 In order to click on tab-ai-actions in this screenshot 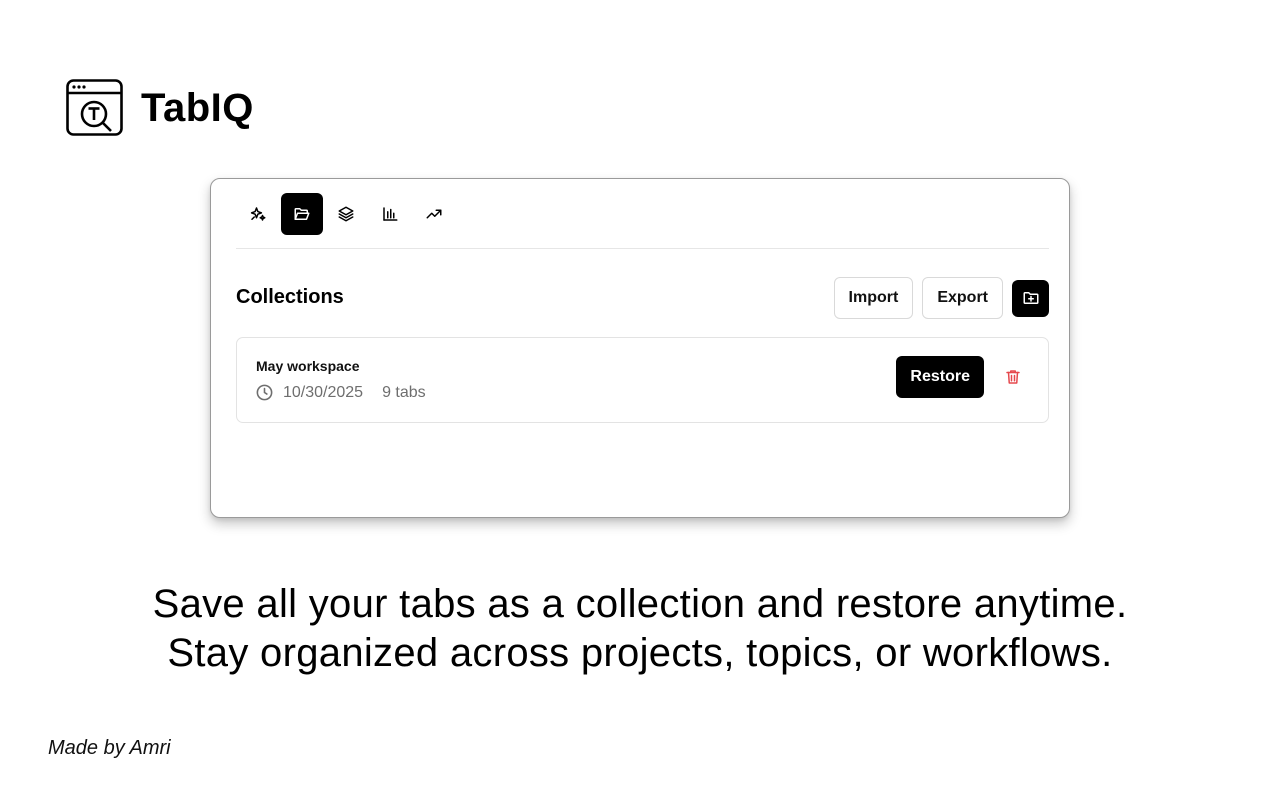, I will do `click(258, 214)`.